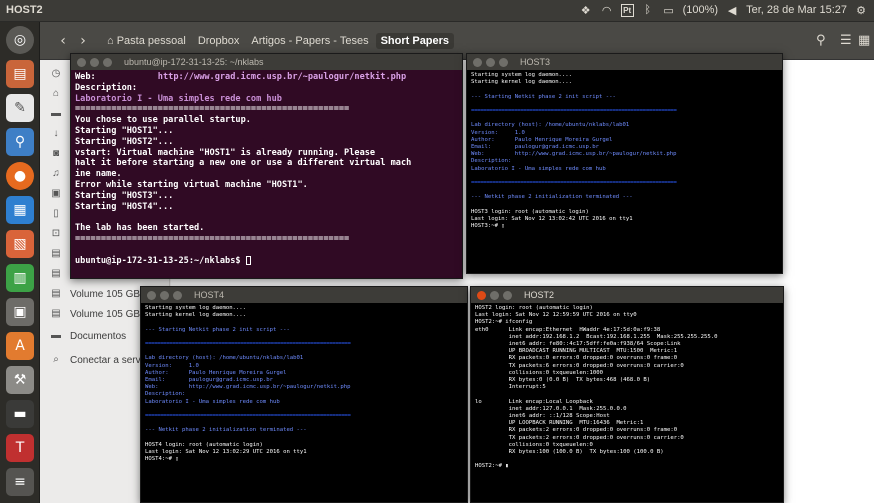  I want to click on web-label: Web:, so click(85, 77).